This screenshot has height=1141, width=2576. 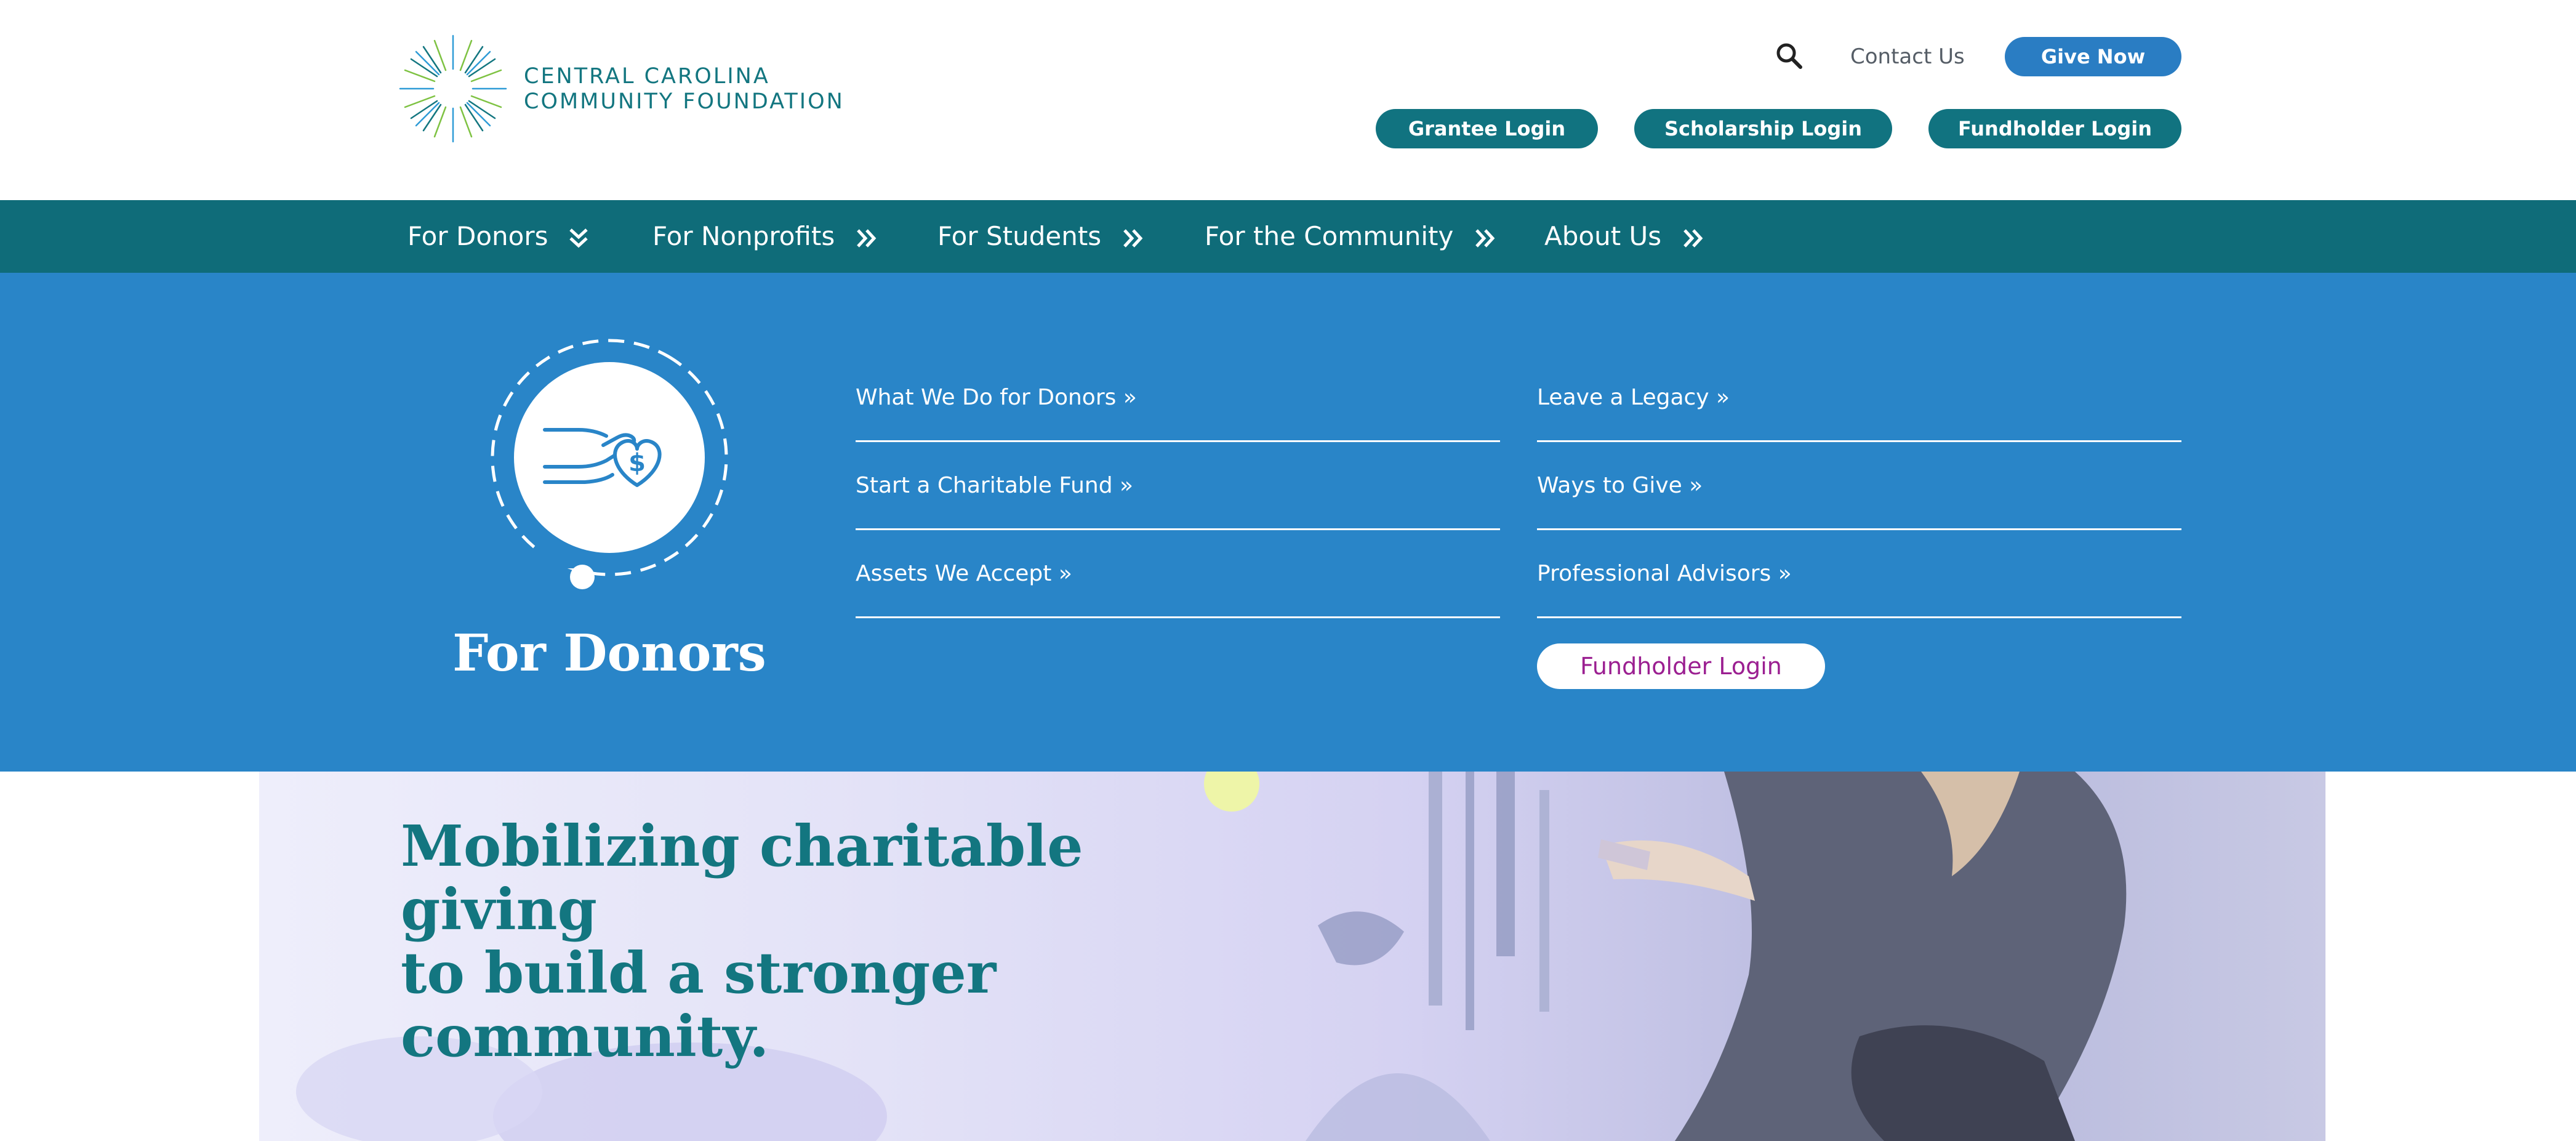 What do you see at coordinates (609, 464) in the screenshot?
I see `donor-giving-hand-icon: $` at bounding box center [609, 464].